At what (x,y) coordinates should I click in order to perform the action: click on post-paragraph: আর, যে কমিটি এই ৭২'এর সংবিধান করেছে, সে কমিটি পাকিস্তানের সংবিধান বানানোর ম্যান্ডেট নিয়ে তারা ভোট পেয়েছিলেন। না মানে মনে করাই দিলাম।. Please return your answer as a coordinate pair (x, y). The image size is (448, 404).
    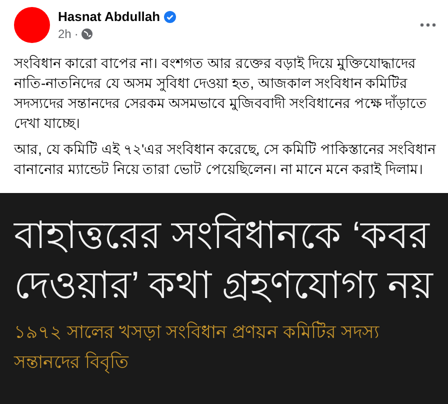
    Looking at the image, I should click on (225, 159).